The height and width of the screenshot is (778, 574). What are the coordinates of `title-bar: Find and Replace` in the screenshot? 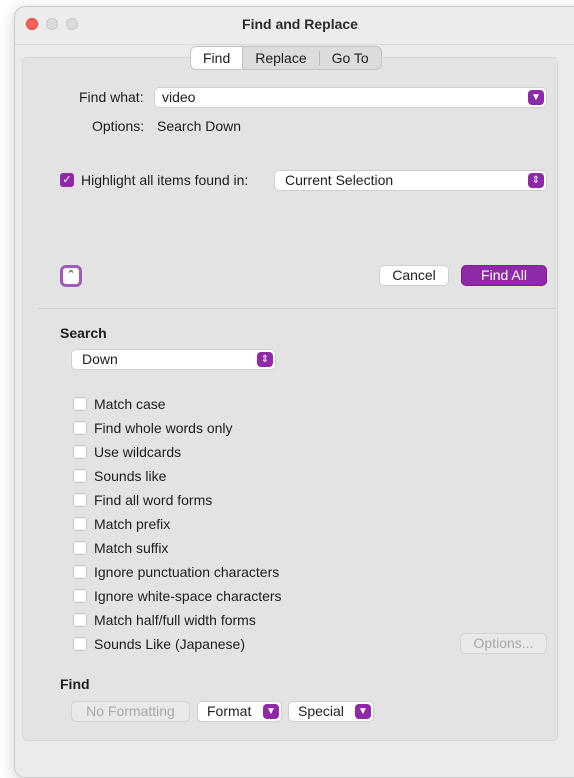 It's located at (294, 26).